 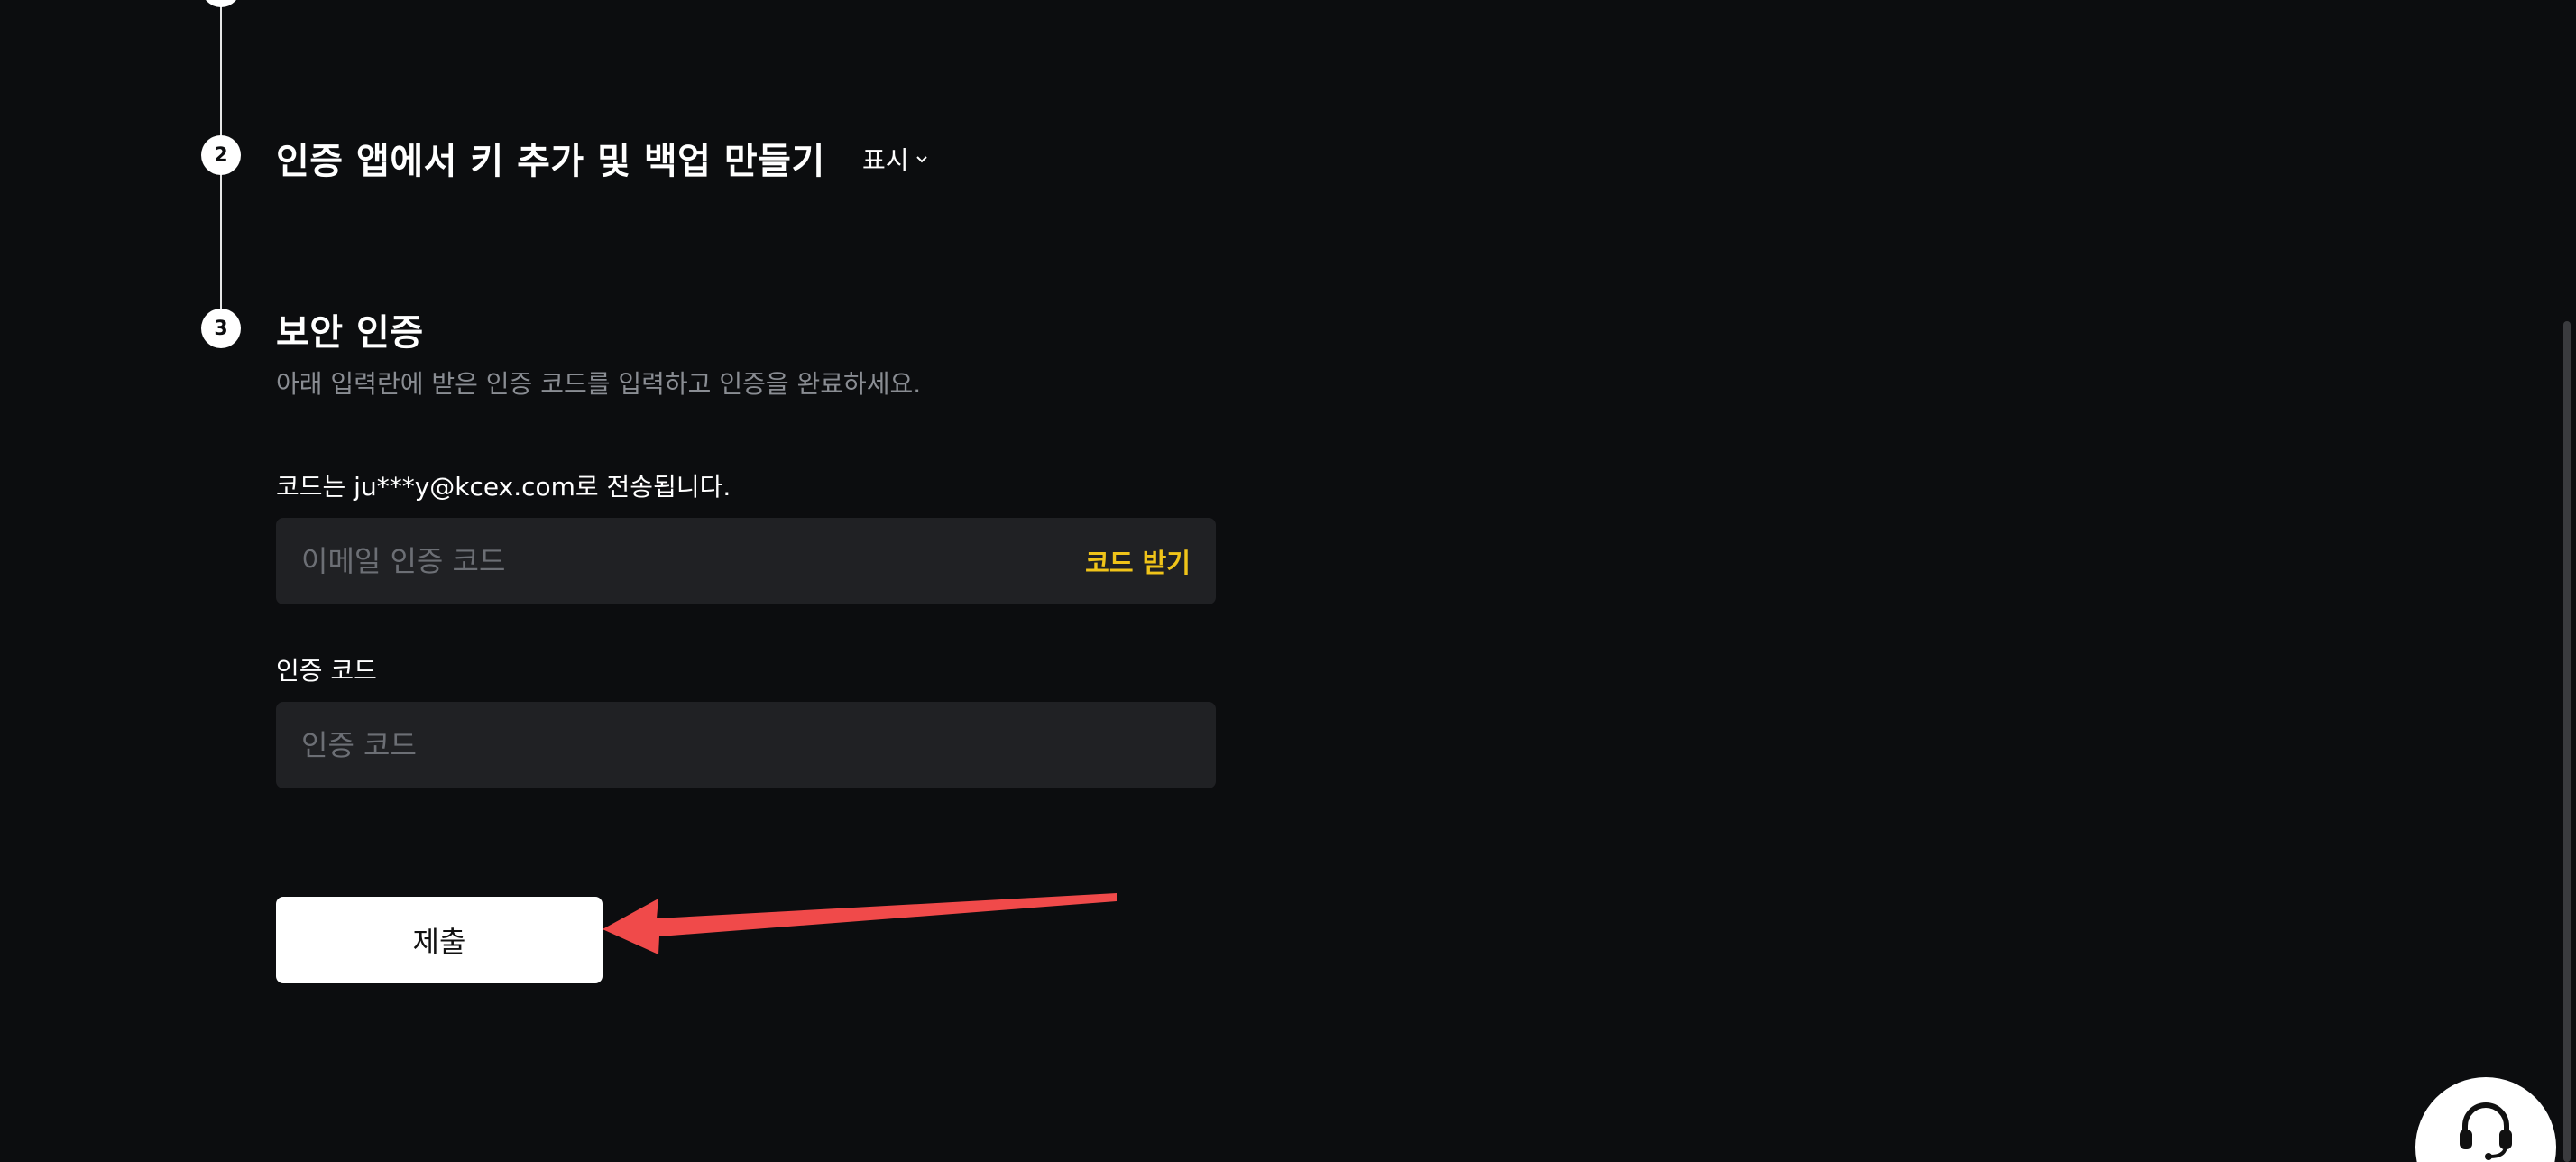 What do you see at coordinates (350, 333) in the screenshot?
I see `step-3-title: 보안 인증` at bounding box center [350, 333].